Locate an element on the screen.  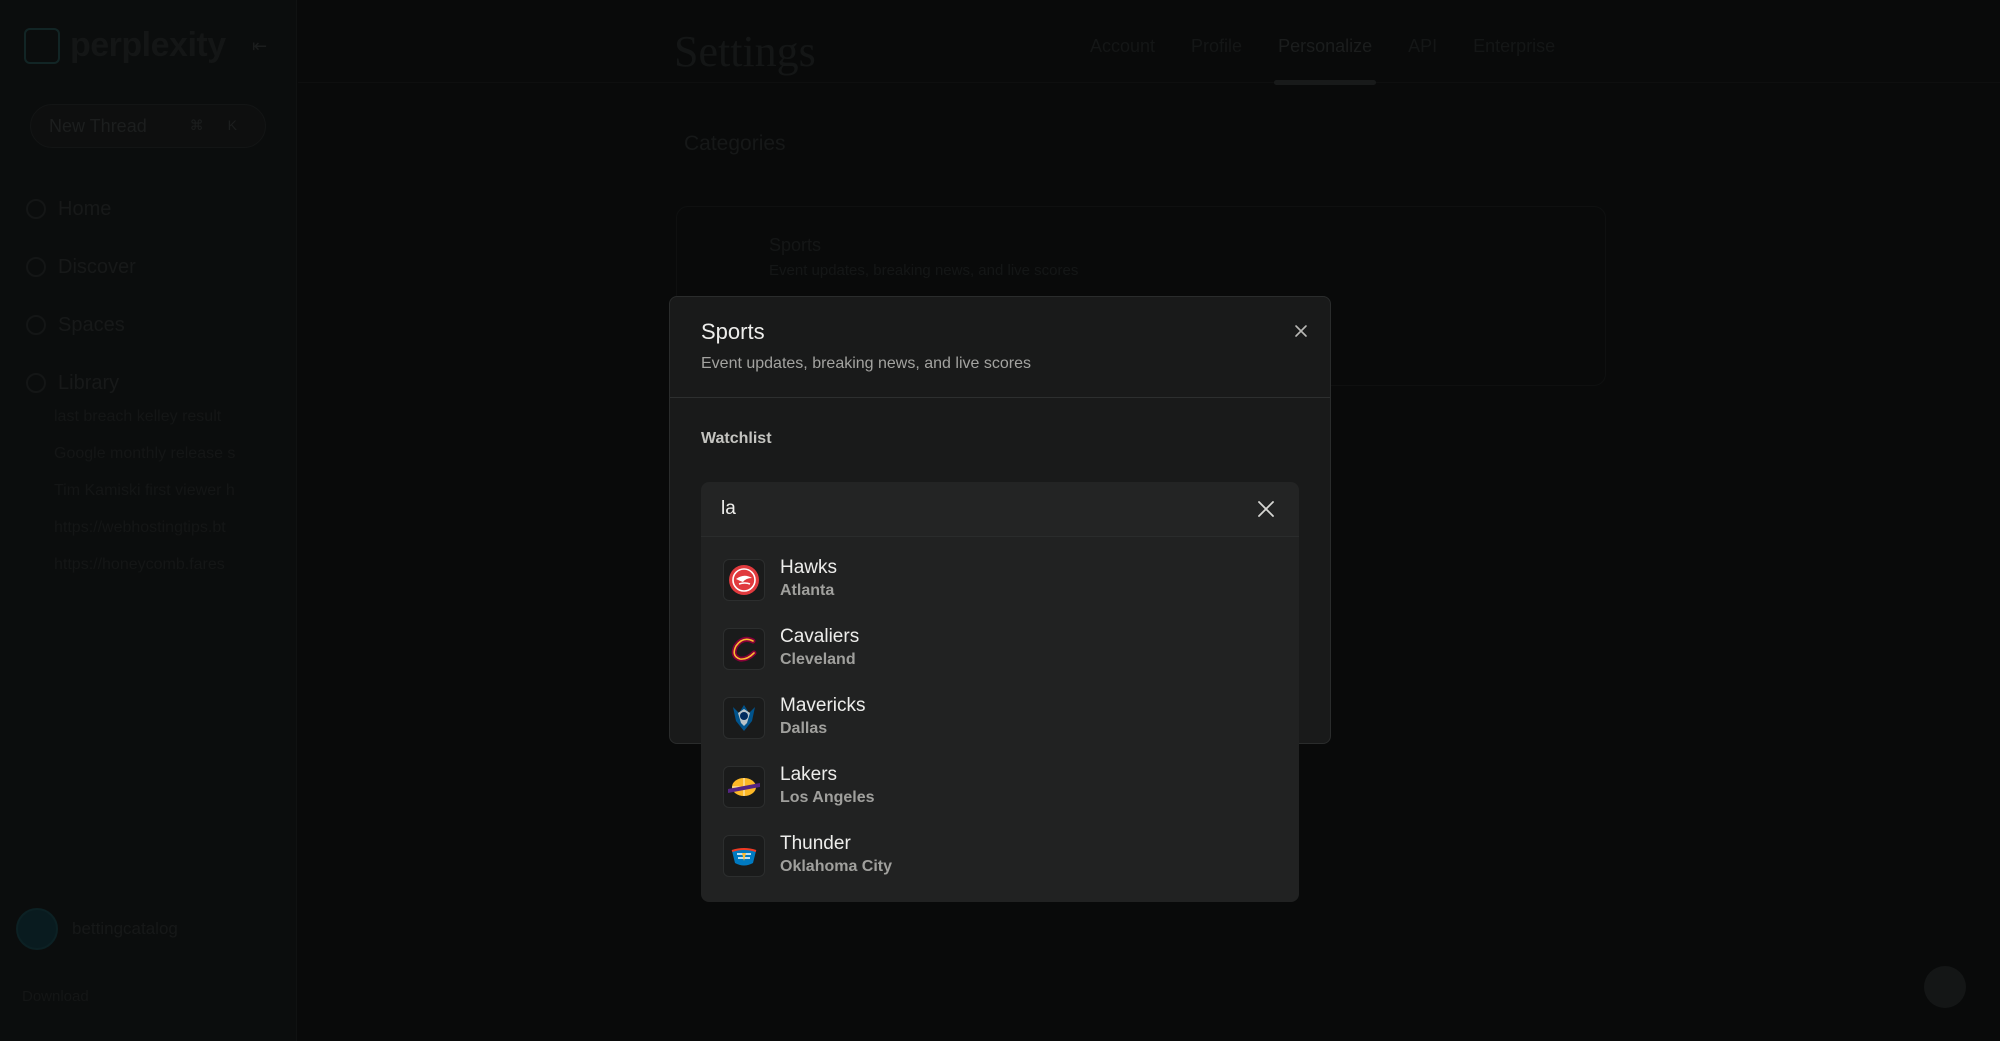
modal-divider is located at coordinates (1000, 397).